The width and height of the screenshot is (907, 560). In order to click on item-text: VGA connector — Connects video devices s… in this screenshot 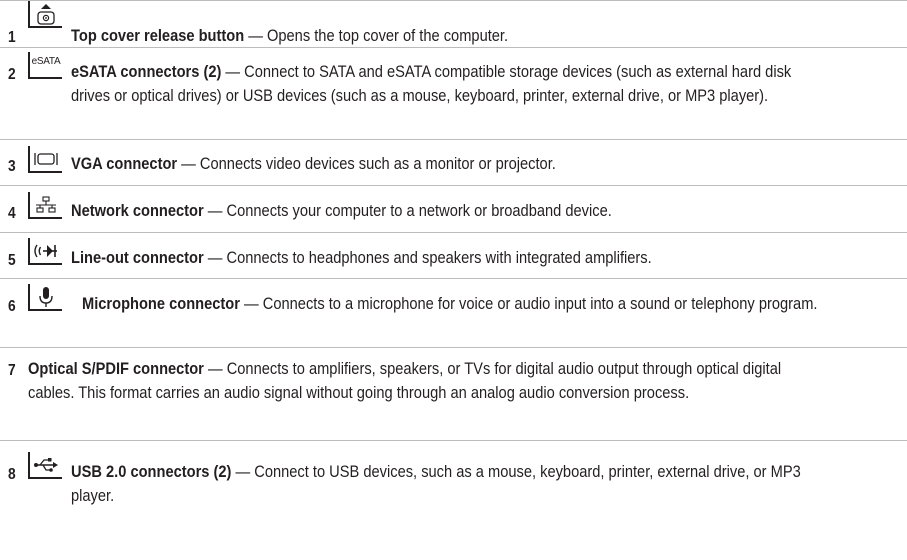, I will do `click(444, 165)`.